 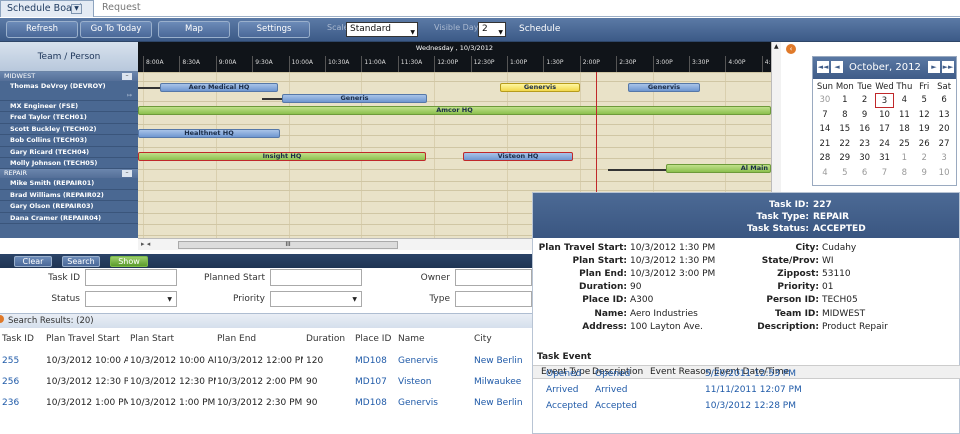 What do you see at coordinates (69, 141) in the screenshot?
I see `person-row: Bob Collins (TECH03)` at bounding box center [69, 141].